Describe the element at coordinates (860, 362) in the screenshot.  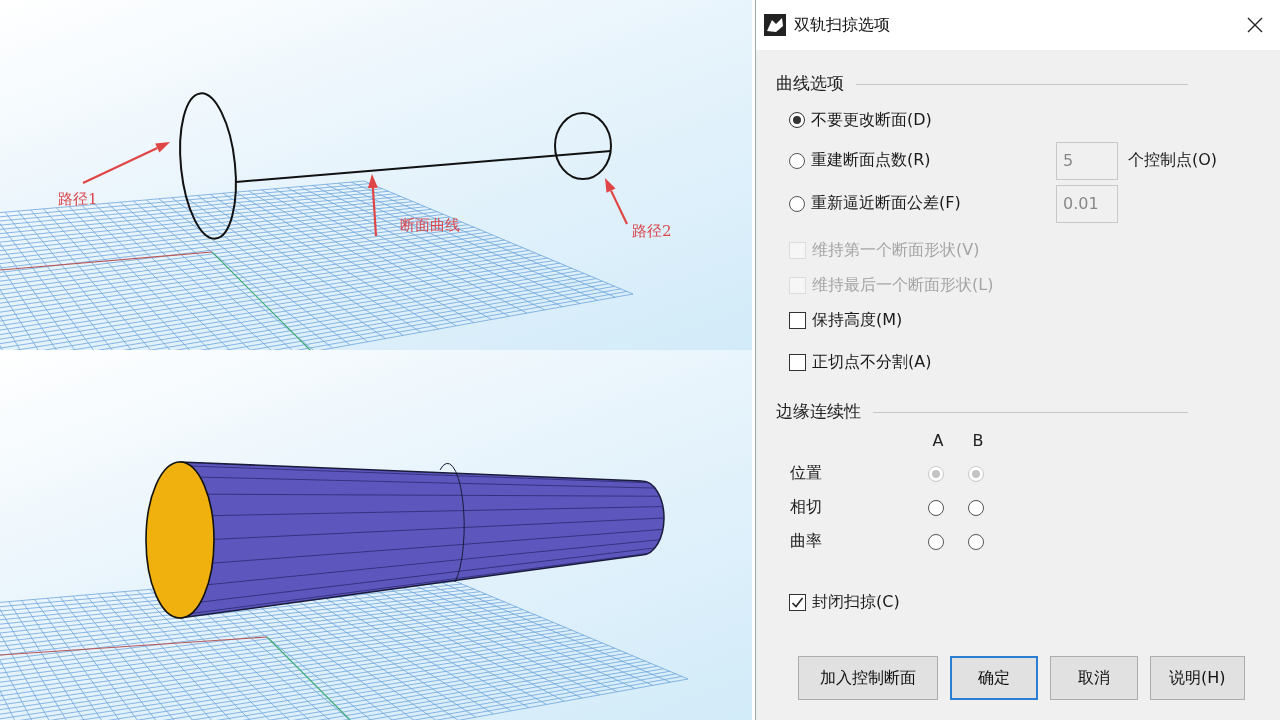
I see `checkbox-option: 正切点不分割(A)` at that location.